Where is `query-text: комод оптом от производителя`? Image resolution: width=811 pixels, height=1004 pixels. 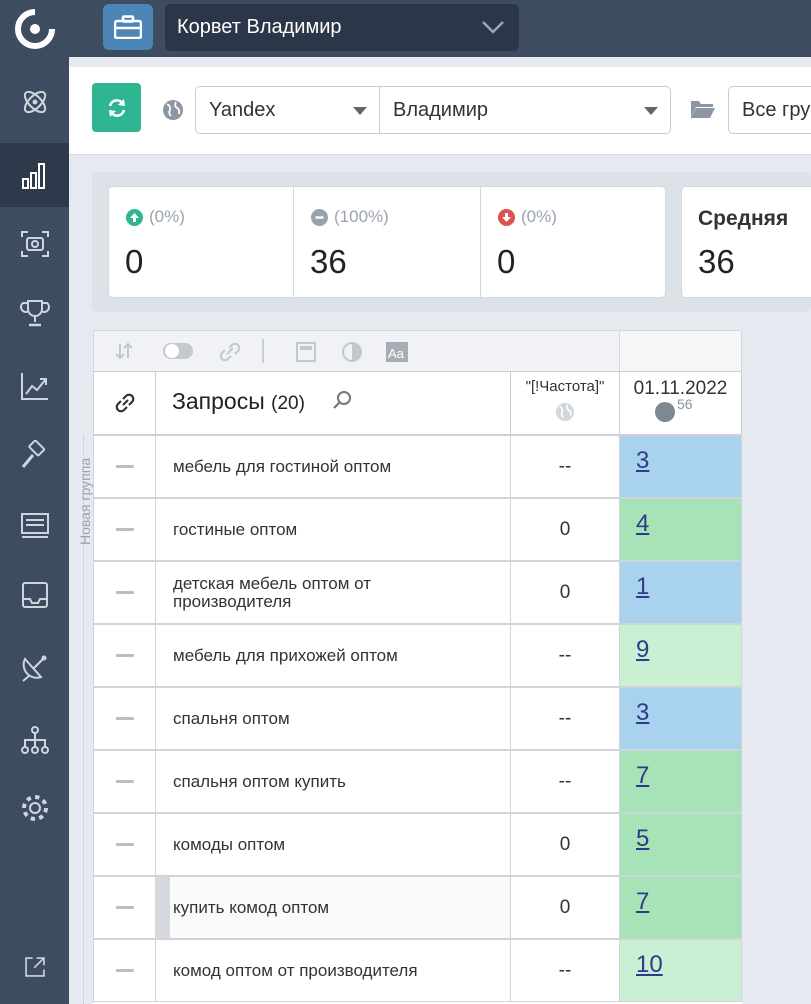 query-text: комод оптом от производителя is located at coordinates (295, 970).